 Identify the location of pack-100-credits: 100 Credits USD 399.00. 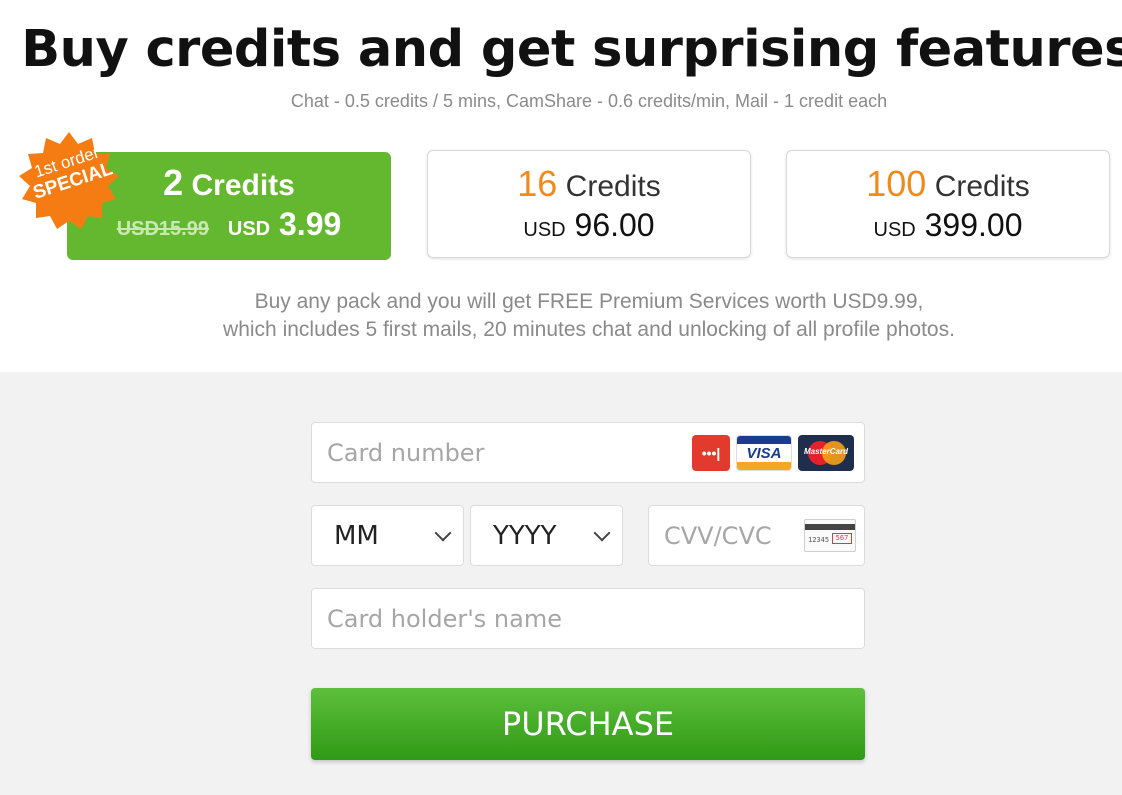
(948, 204).